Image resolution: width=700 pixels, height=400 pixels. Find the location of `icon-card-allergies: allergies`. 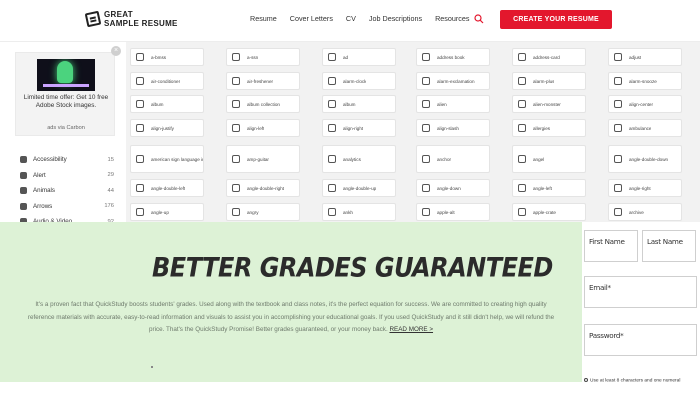

icon-card-allergies: allergies is located at coordinates (549, 128).